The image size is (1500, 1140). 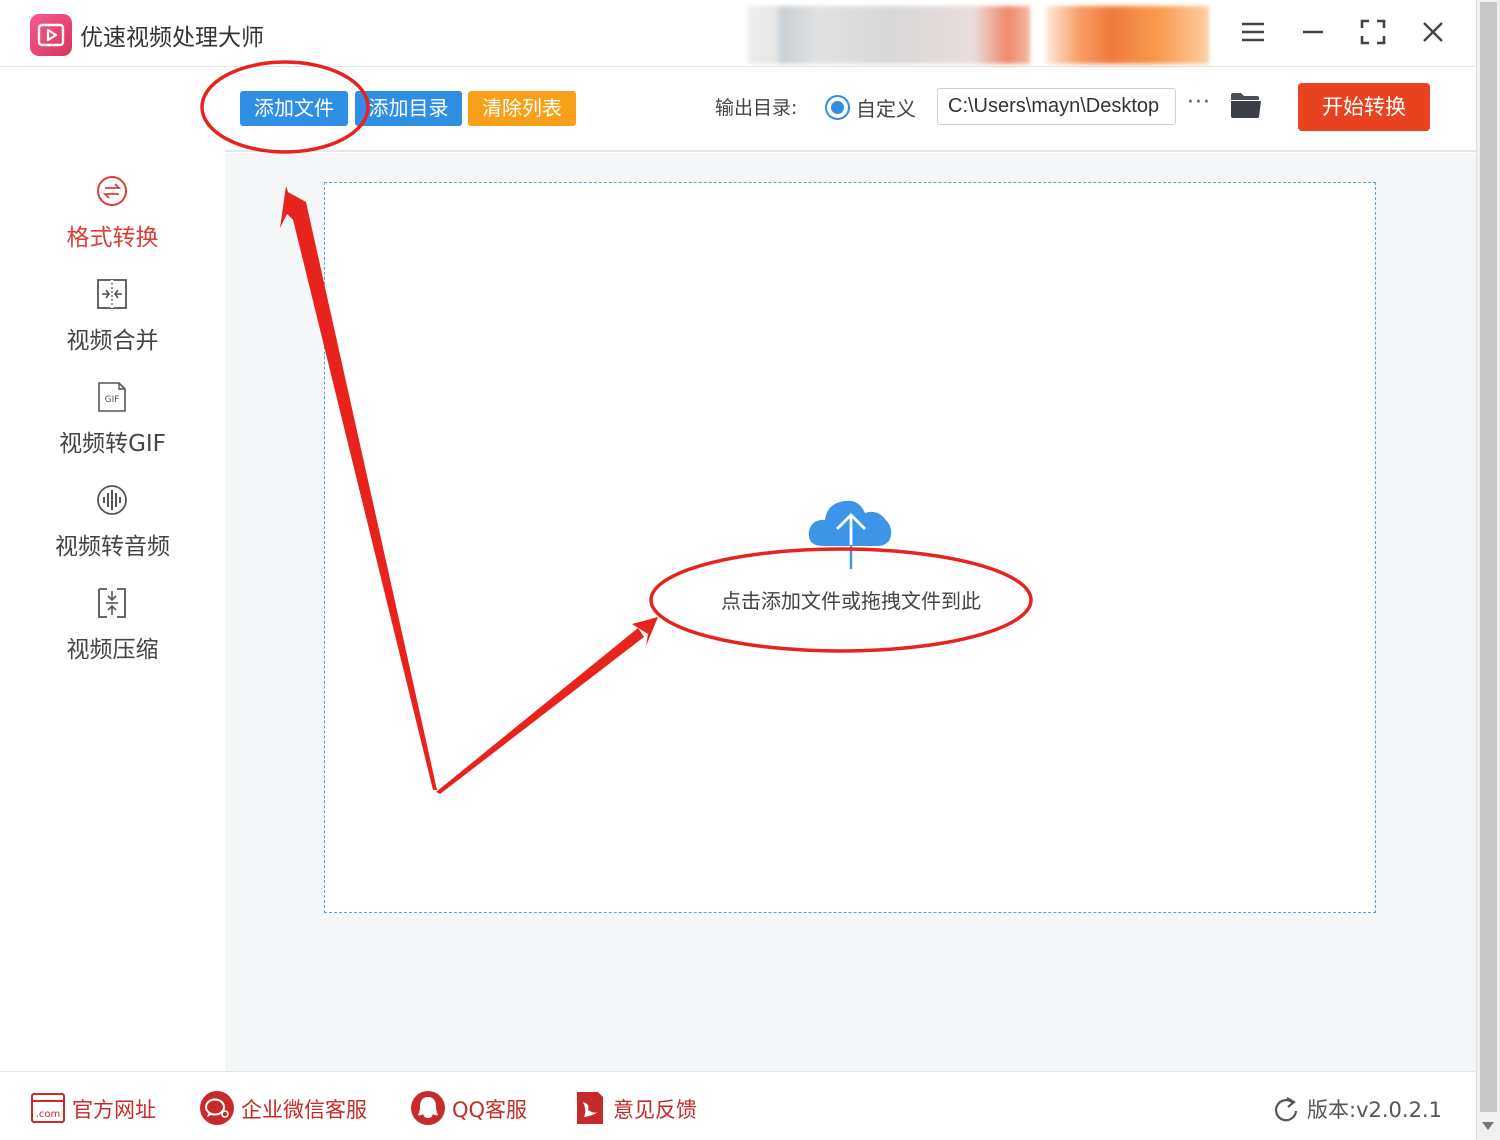 What do you see at coordinates (889, 35) in the screenshot?
I see `blurred-region` at bounding box center [889, 35].